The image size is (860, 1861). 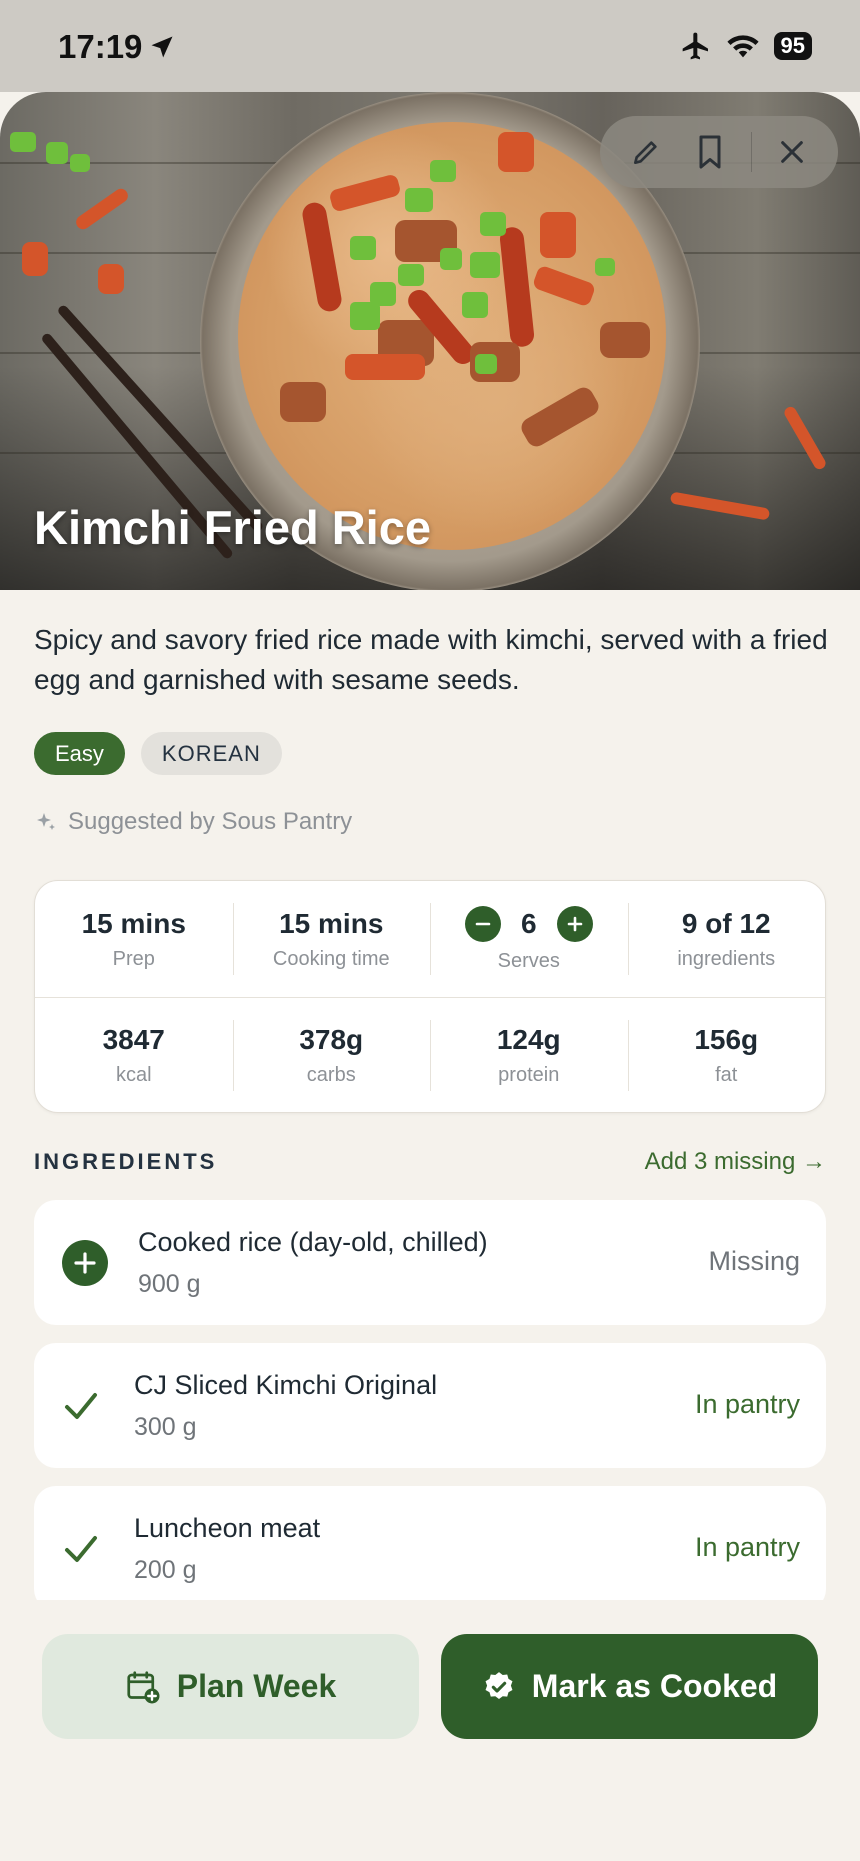 I want to click on edit-icon, so click(x=645, y=152).